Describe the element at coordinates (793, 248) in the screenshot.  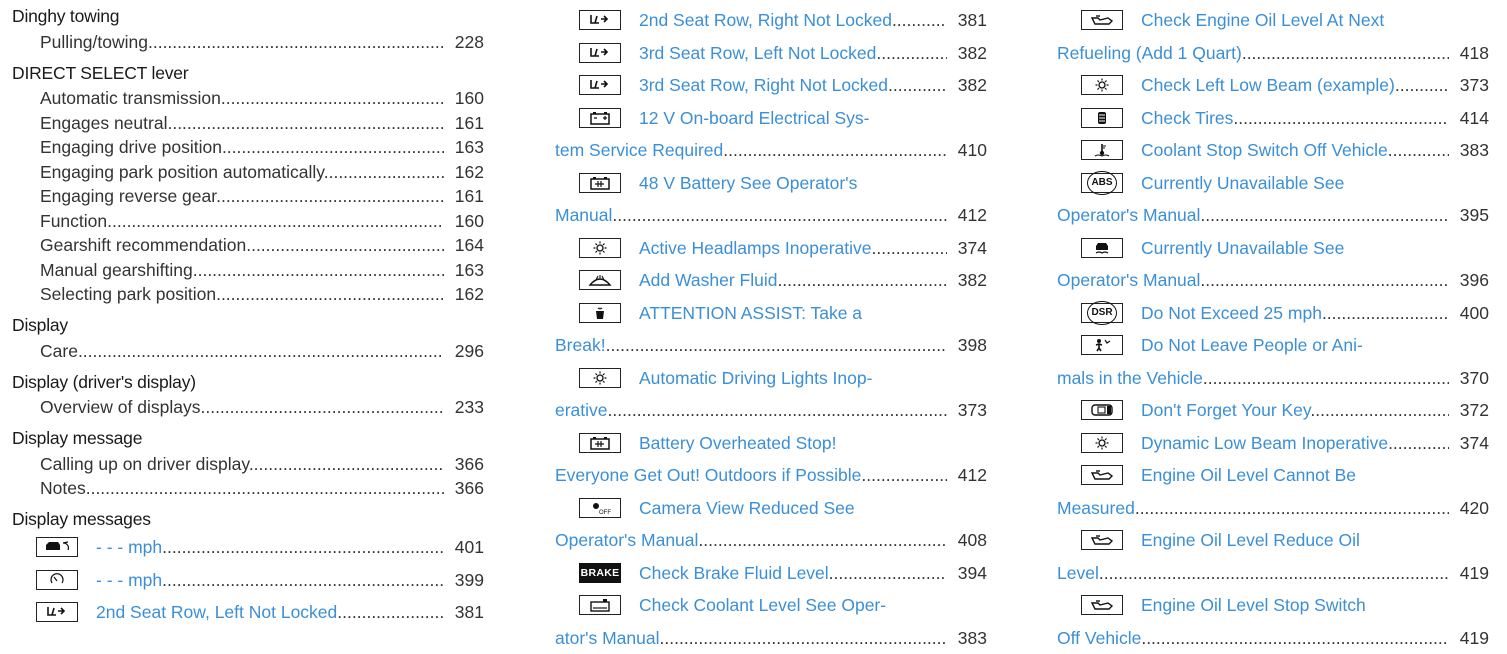
I see `message-text: Active Headlamps Inoperative` at that location.